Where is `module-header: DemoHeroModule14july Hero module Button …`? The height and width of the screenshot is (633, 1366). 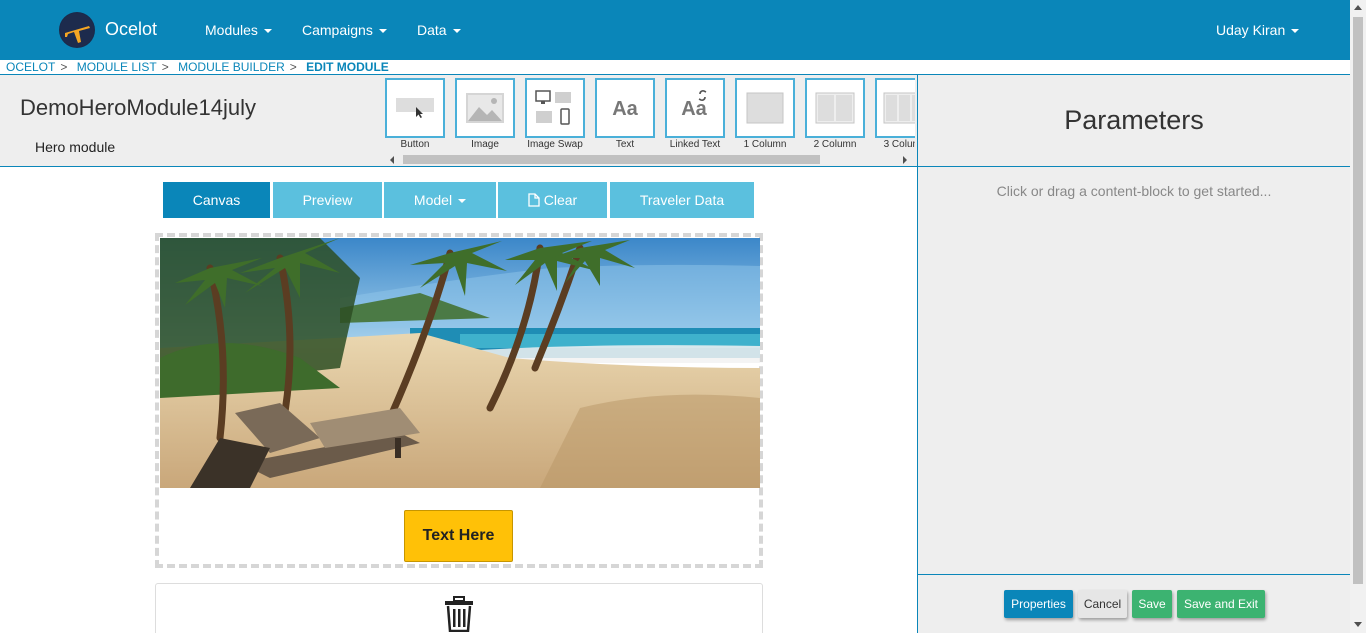
module-header: DemoHeroModule14july Hero module Button … is located at coordinates (458, 121).